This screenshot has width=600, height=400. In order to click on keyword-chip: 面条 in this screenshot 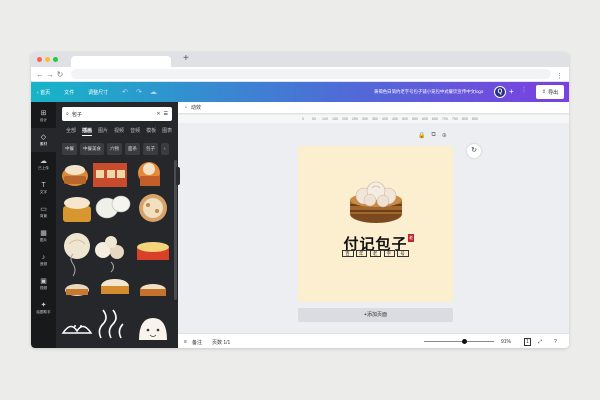, I will do `click(132, 149)`.